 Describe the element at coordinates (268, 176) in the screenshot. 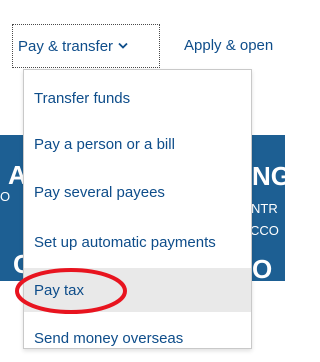

I see `banner-text-fragment: NG` at that location.